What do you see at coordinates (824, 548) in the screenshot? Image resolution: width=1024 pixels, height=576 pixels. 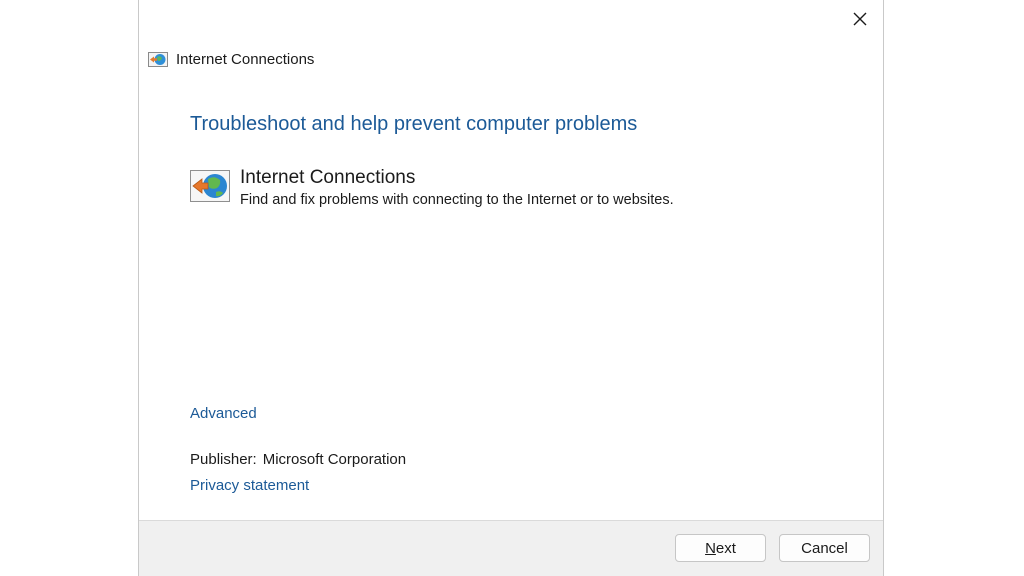 I see `cancel-button: Cancel` at bounding box center [824, 548].